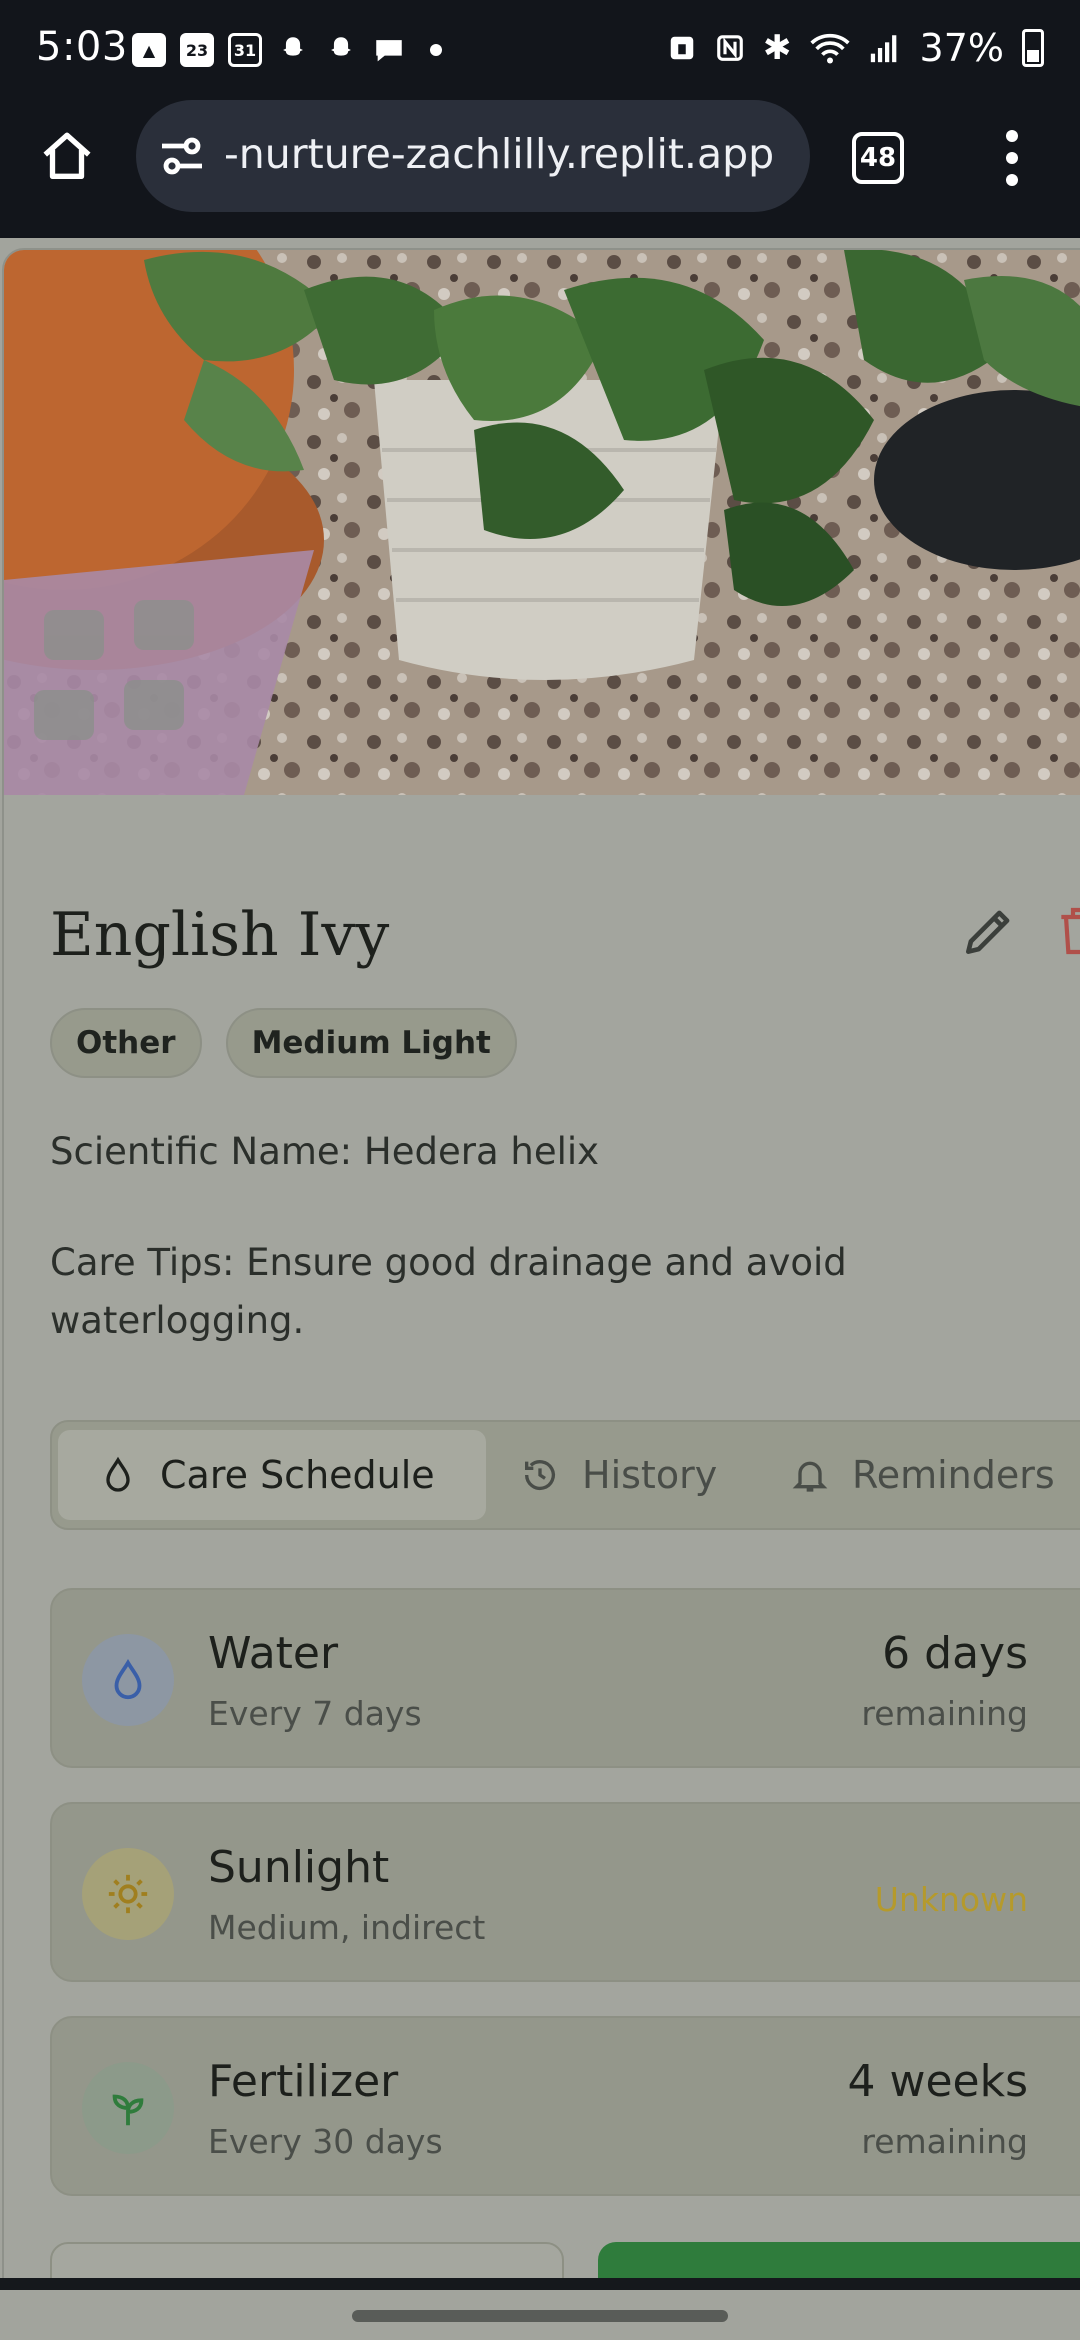 This screenshot has height=2340, width=1080. What do you see at coordinates (220, 935) in the screenshot?
I see `plant-name: English Ivy` at bounding box center [220, 935].